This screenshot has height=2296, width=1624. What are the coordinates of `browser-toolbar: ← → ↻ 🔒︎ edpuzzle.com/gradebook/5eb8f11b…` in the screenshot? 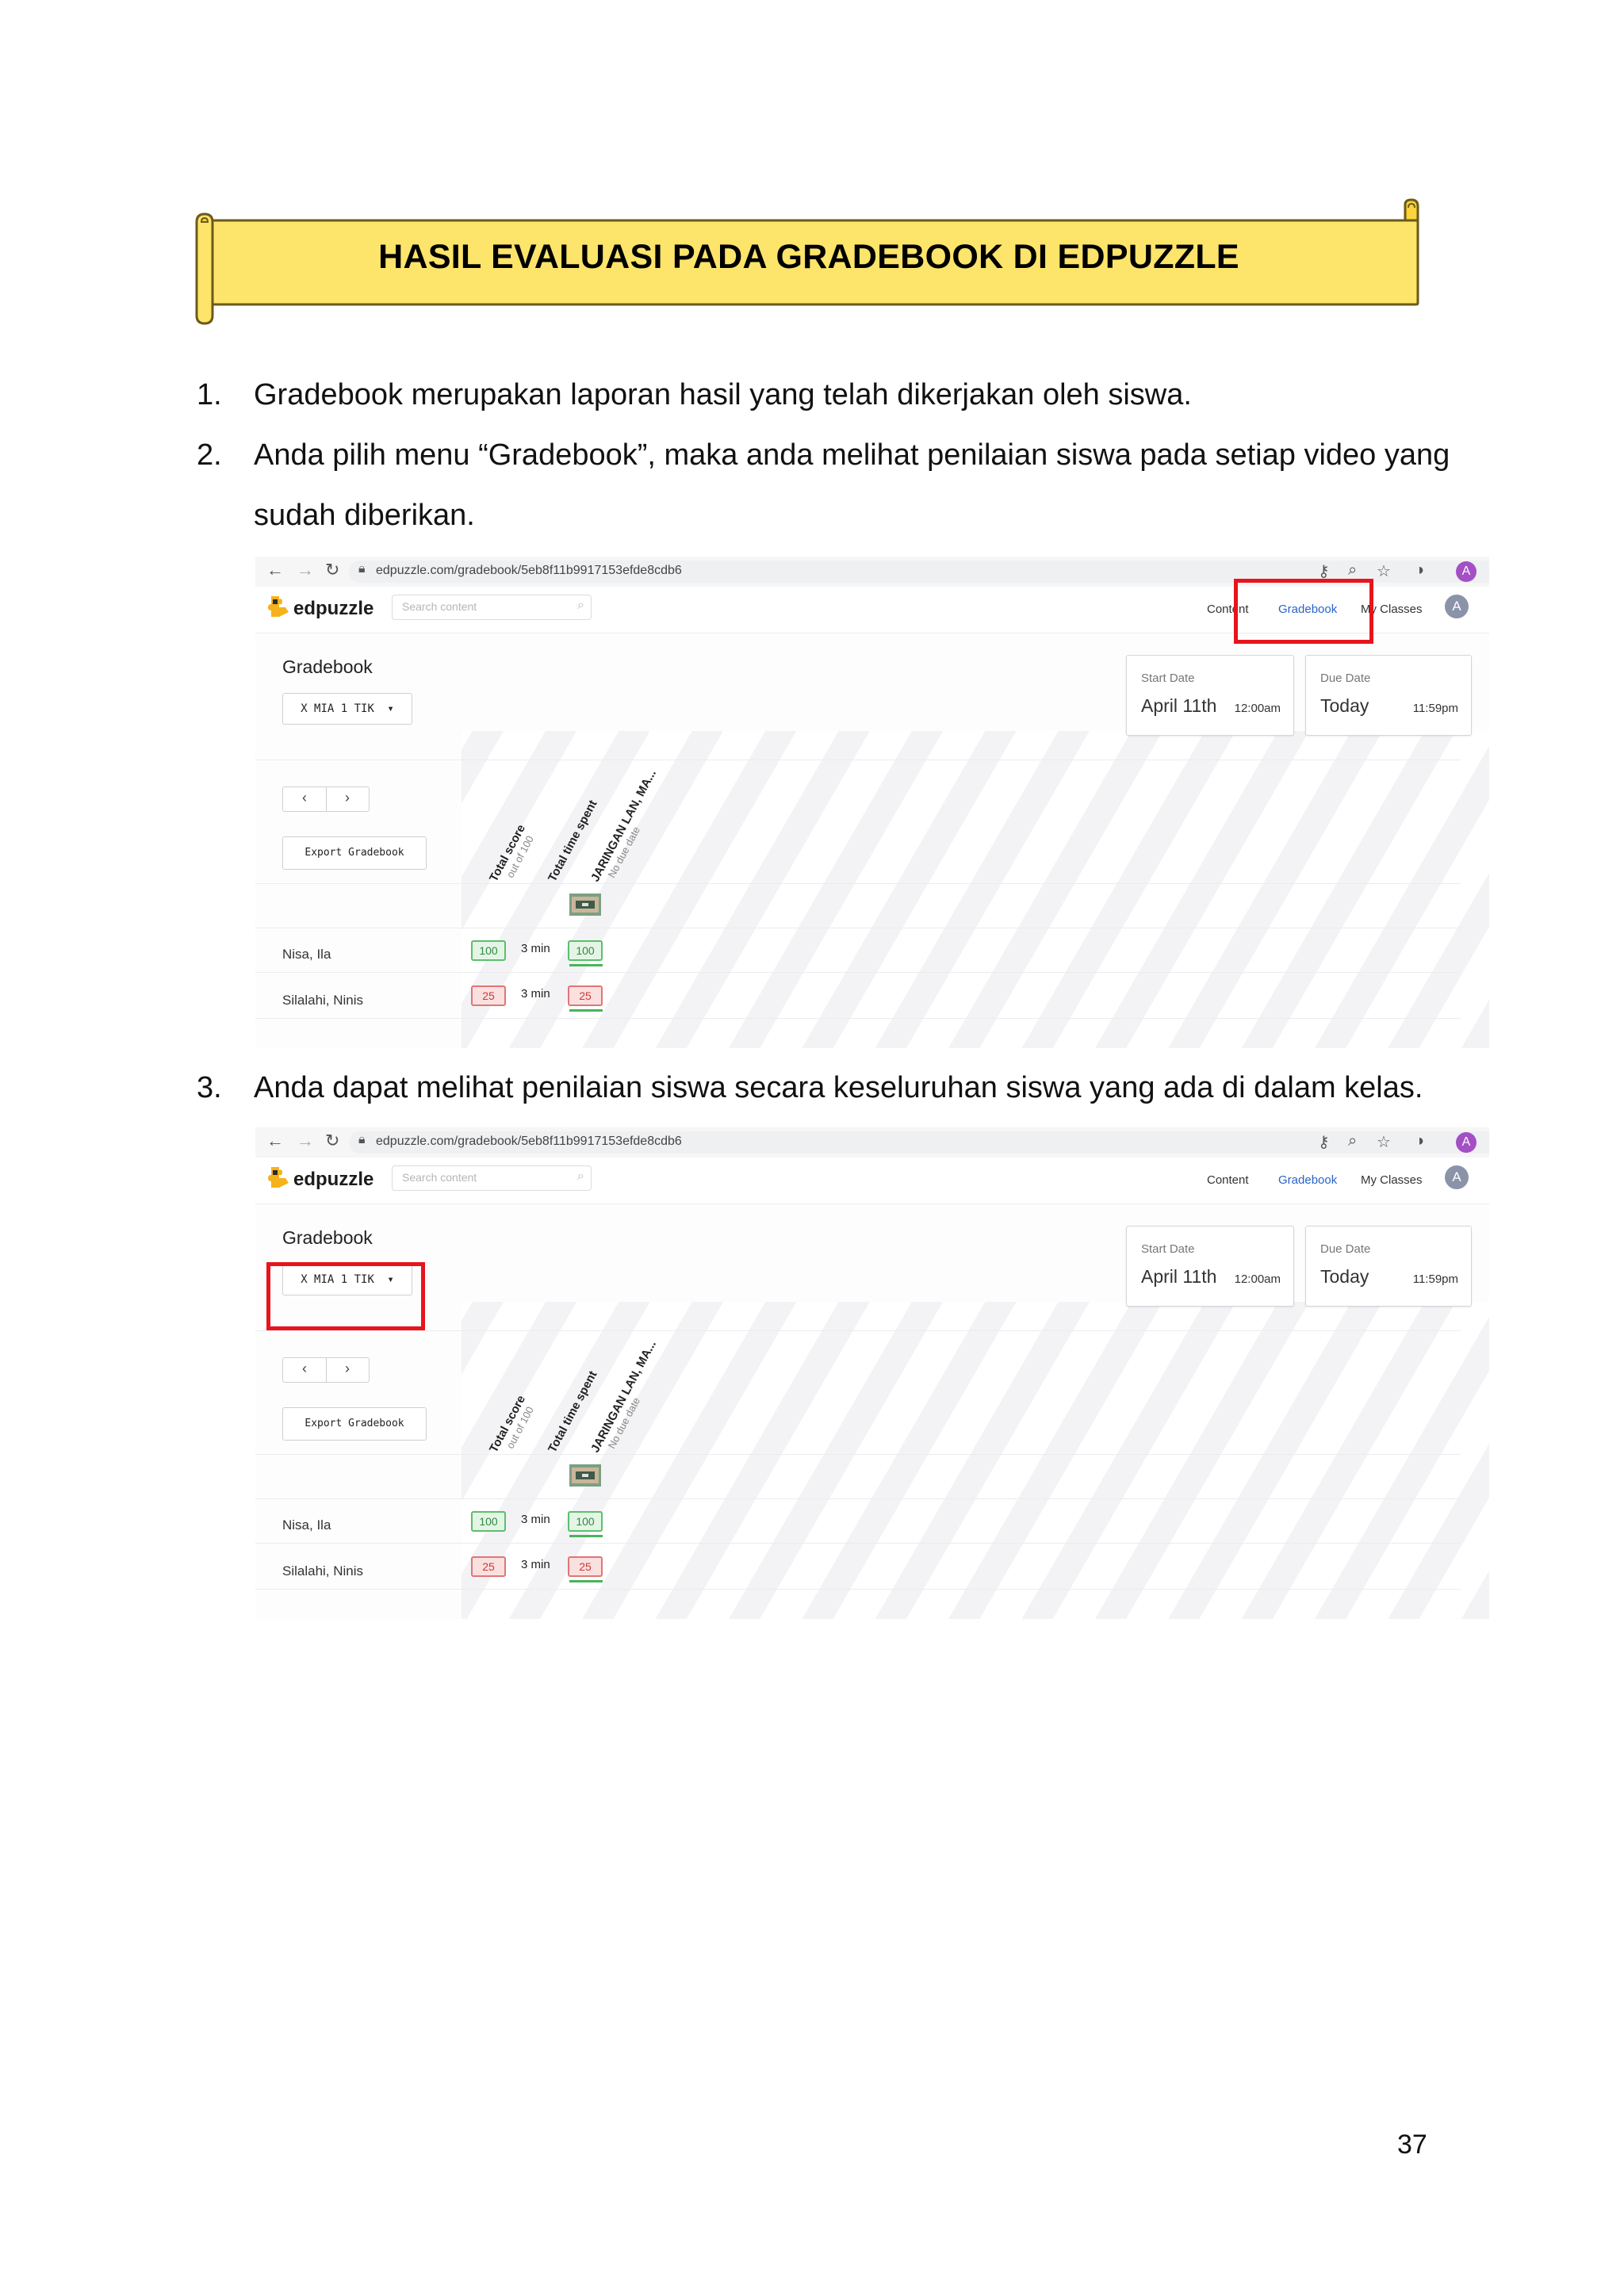 It's located at (872, 1142).